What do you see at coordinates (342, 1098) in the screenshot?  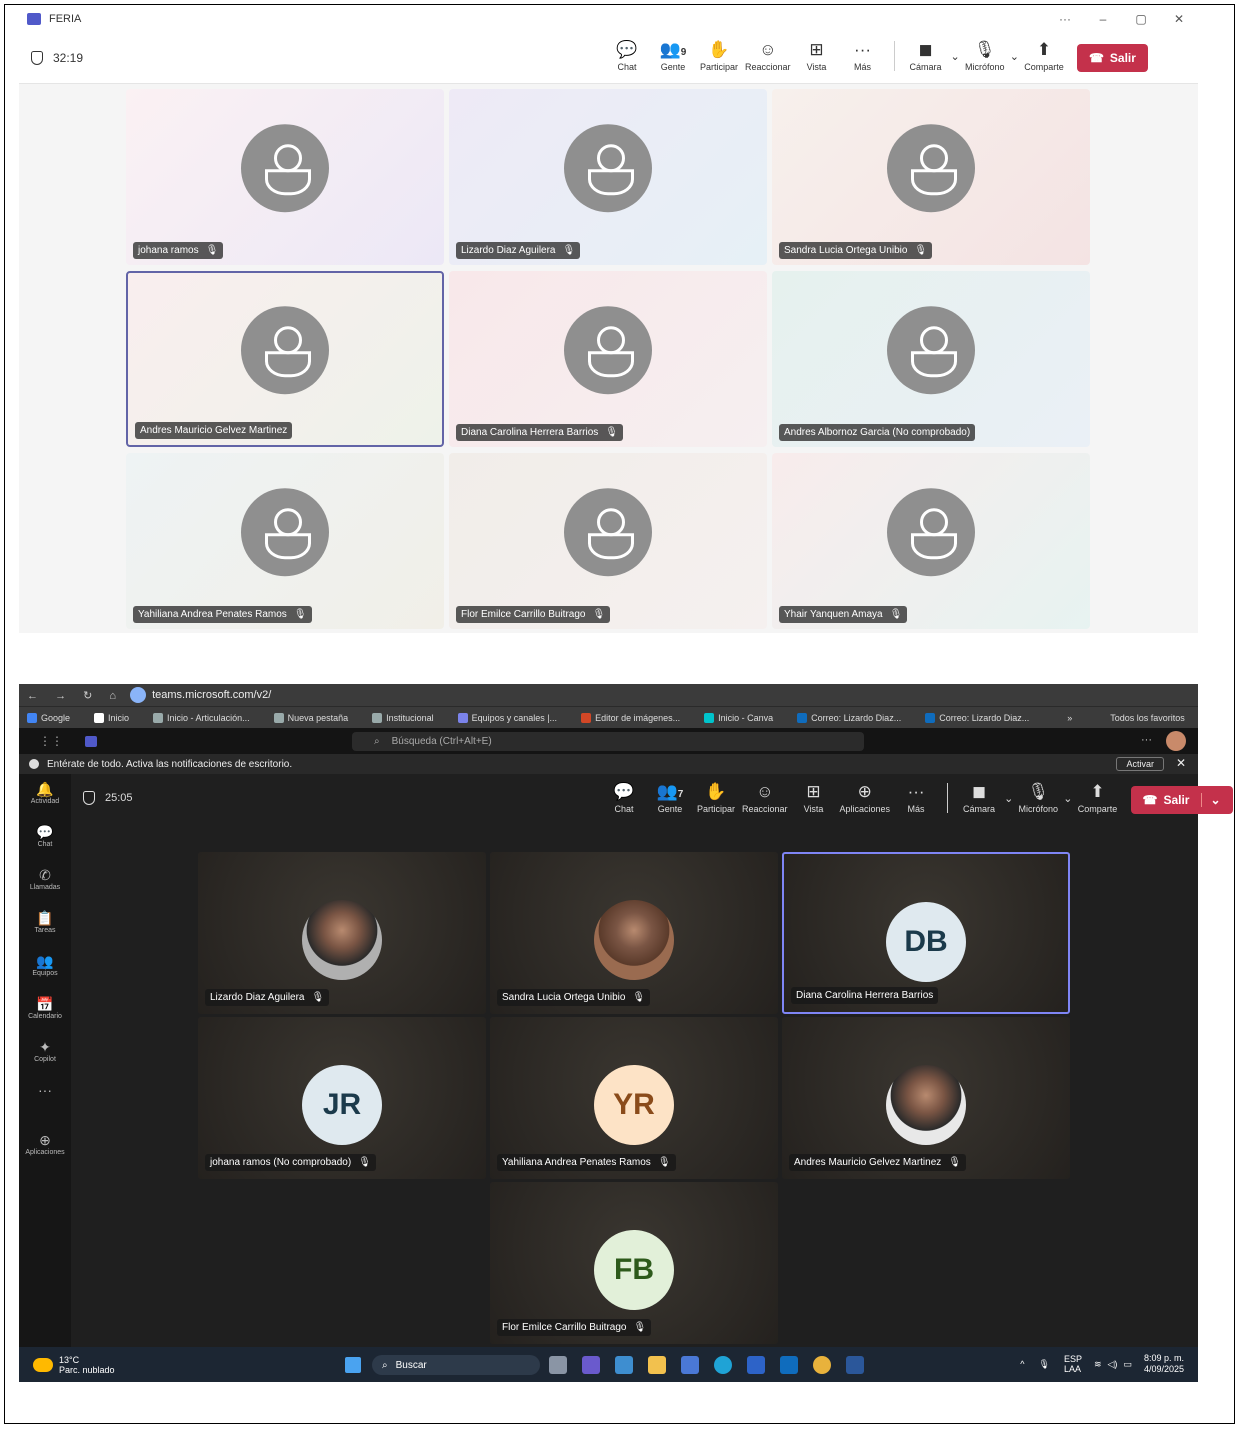 I see `participant-tile: JR johana ramos (No comprobado) 🎙` at bounding box center [342, 1098].